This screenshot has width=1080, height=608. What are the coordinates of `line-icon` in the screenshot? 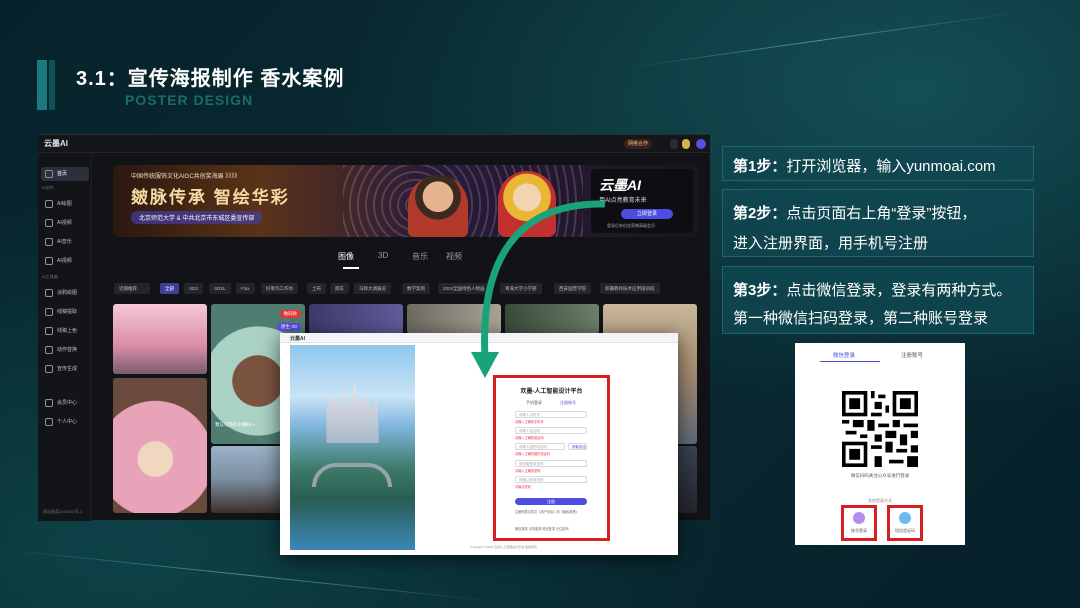 It's located at (49, 312).